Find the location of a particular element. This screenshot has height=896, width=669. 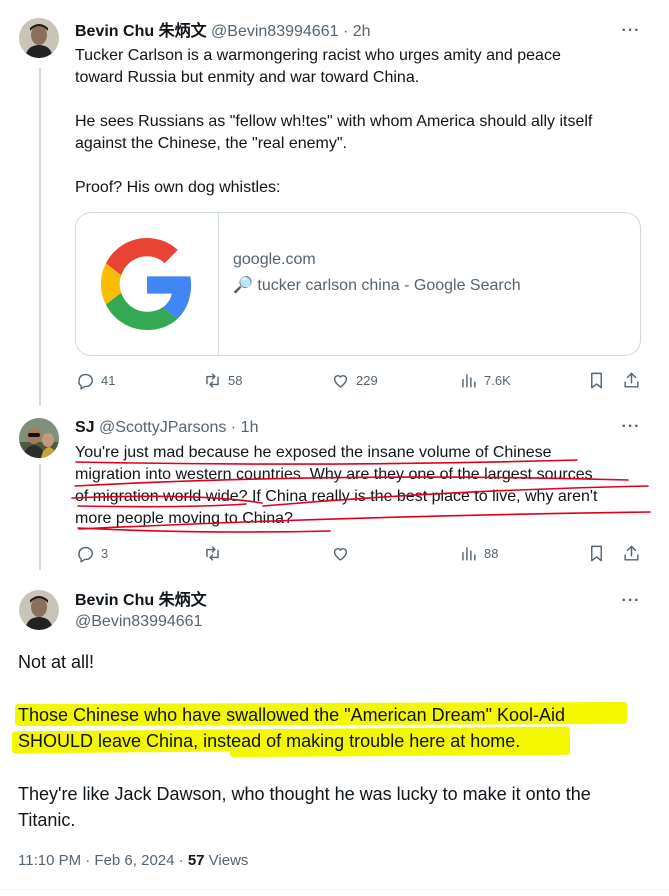

reply-button: 3 is located at coordinates (92, 553).